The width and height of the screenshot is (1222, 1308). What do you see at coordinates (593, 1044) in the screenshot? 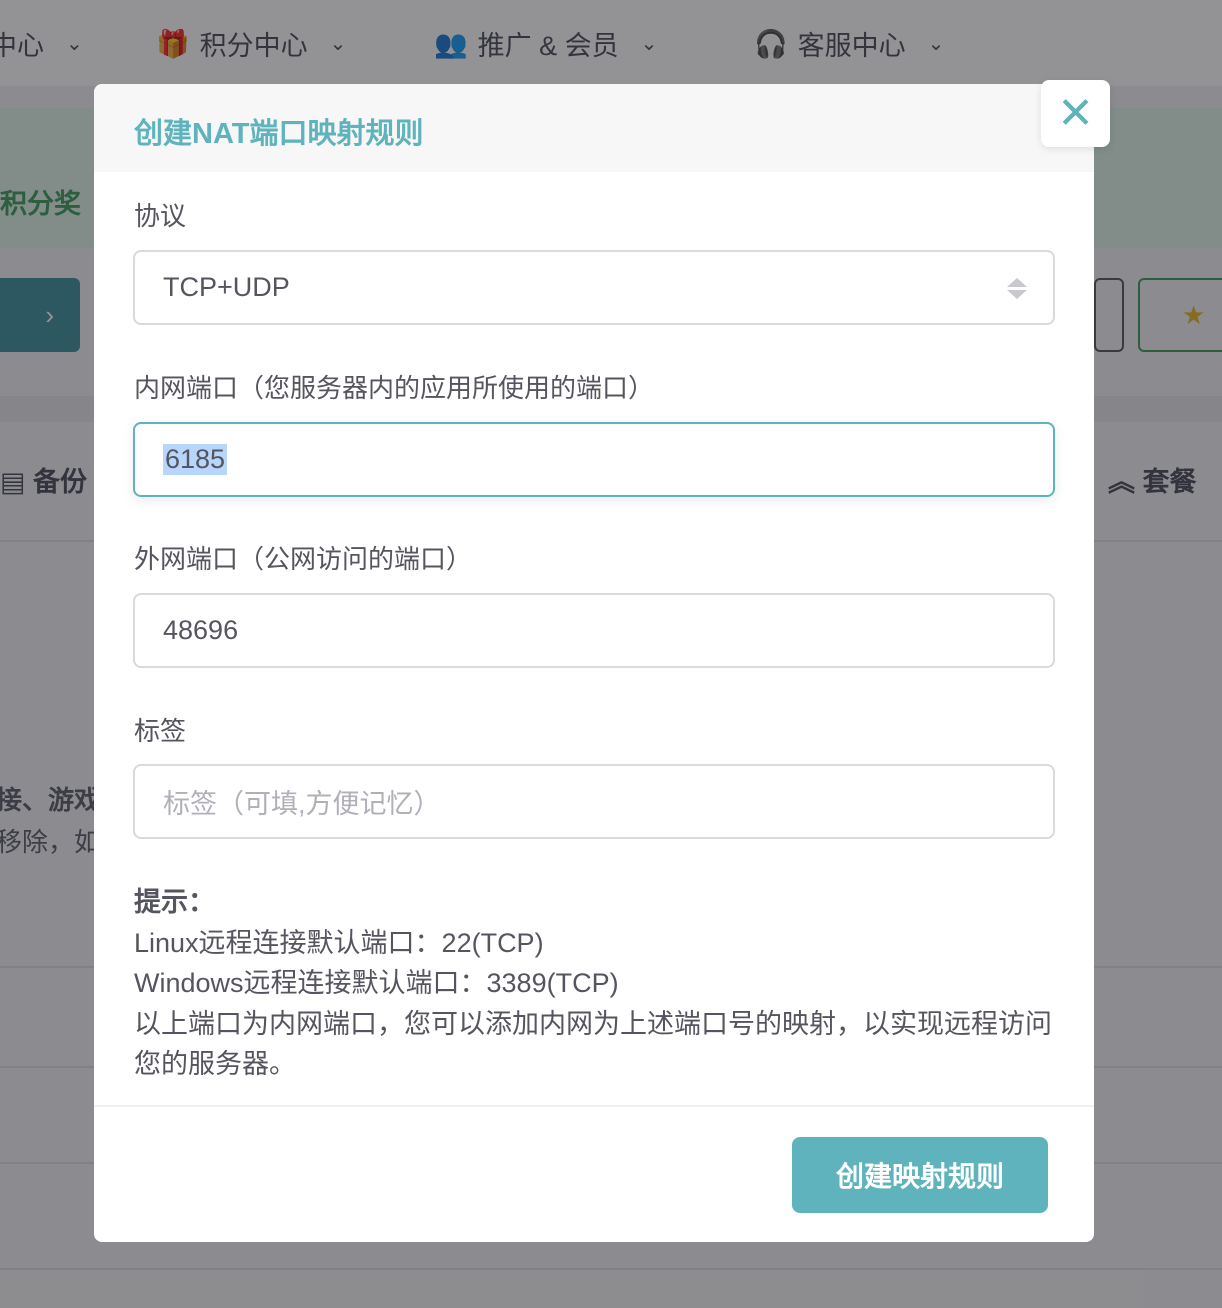
I see `hint-line: 以上端口为内网端口，您可以添加内网为上述端口号的映射，以实现远程访问您的服务器。` at bounding box center [593, 1044].